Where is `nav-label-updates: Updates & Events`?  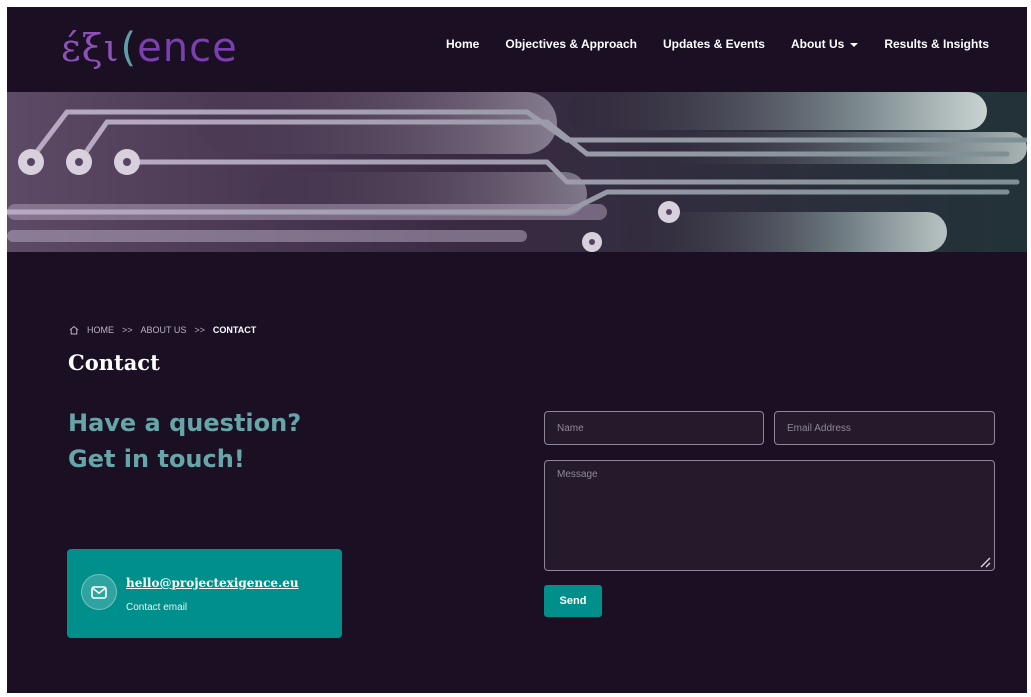 nav-label-updates: Updates & Events is located at coordinates (713, 44).